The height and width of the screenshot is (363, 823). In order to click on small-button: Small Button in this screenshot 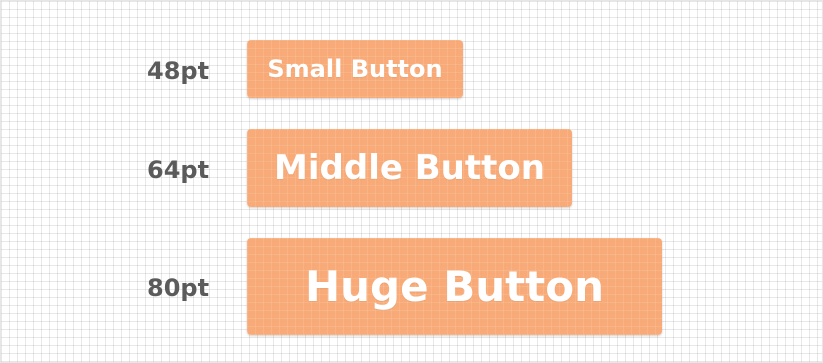, I will do `click(355, 69)`.